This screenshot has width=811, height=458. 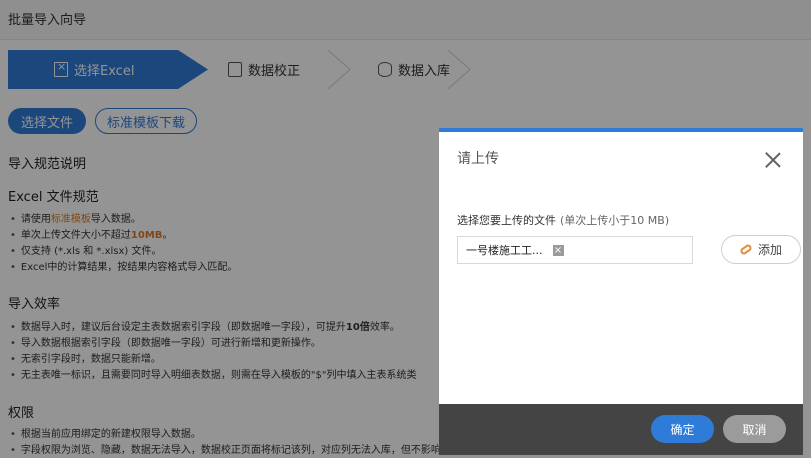 What do you see at coordinates (575, 250) in the screenshot?
I see `file-field: 一号楼施工工... ×` at bounding box center [575, 250].